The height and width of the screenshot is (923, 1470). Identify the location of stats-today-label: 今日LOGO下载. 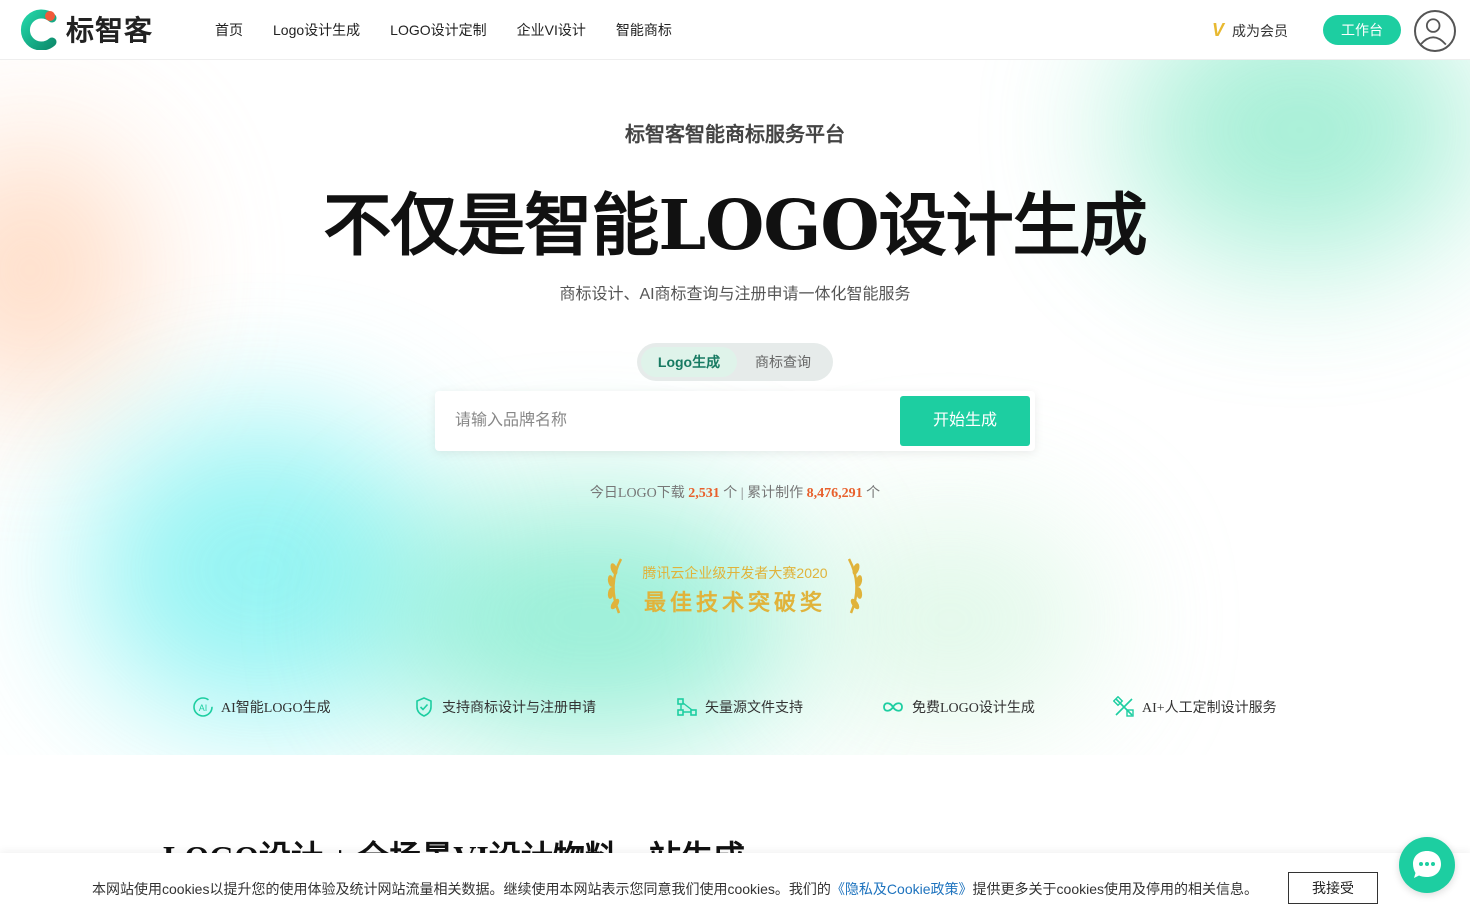
(637, 493).